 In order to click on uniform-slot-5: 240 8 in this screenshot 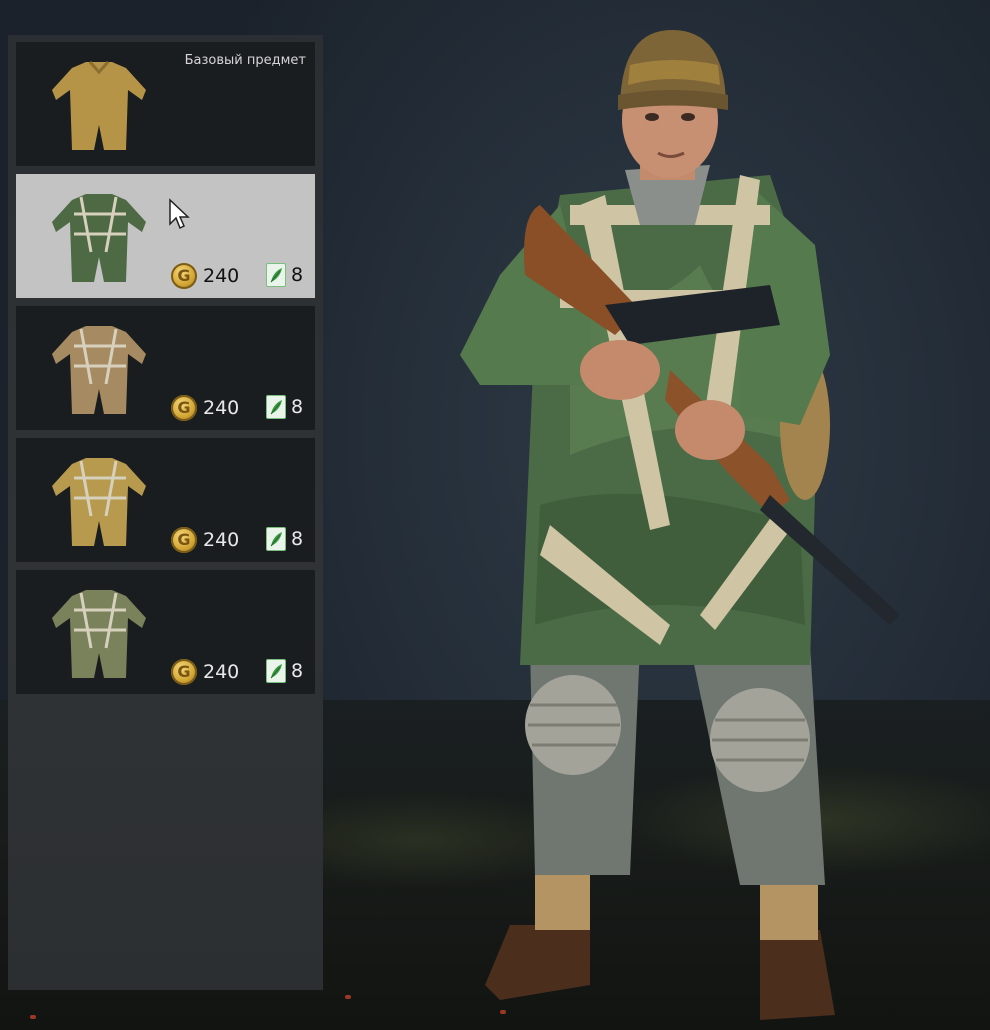, I will do `click(165, 632)`.